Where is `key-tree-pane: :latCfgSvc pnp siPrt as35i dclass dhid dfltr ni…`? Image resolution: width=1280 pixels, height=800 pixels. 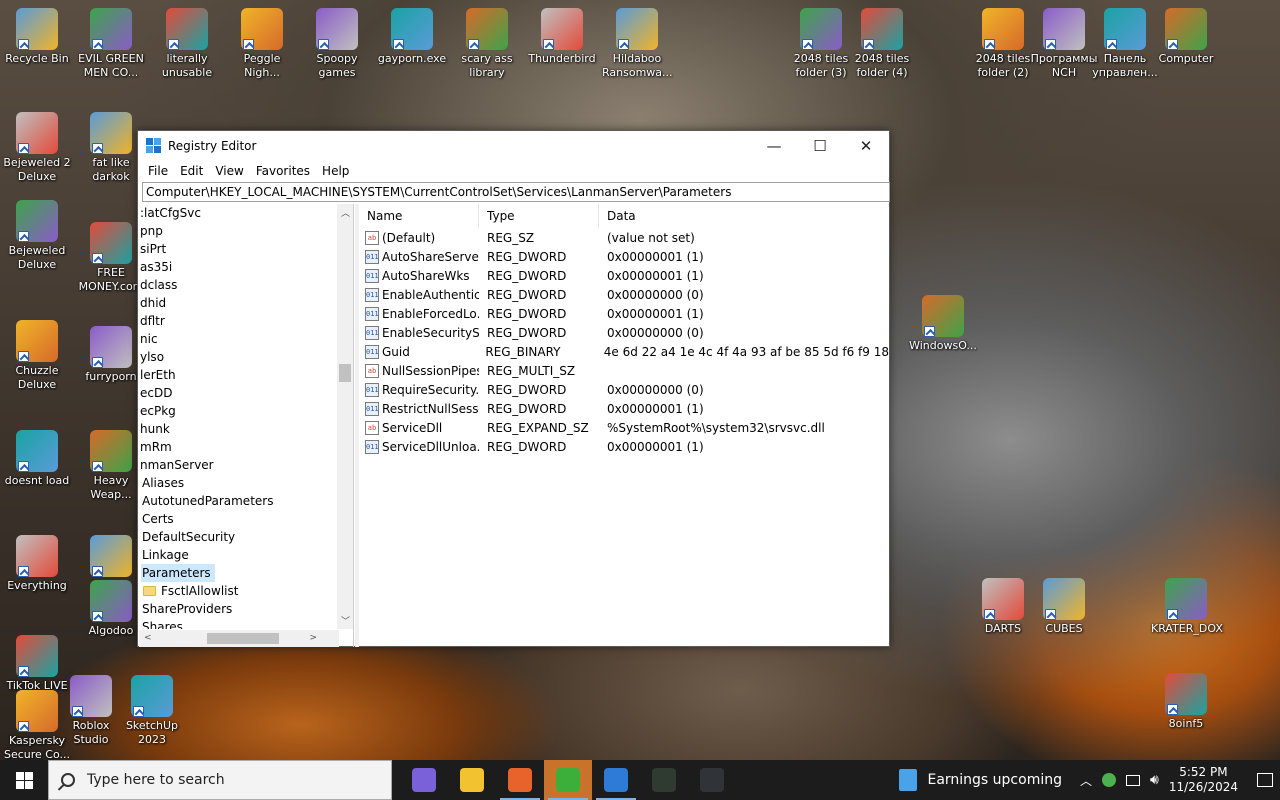
key-tree-pane: :latCfgSvc pnp siPrt as35i dclass dhid dfltr ni… is located at coordinates (246, 425).